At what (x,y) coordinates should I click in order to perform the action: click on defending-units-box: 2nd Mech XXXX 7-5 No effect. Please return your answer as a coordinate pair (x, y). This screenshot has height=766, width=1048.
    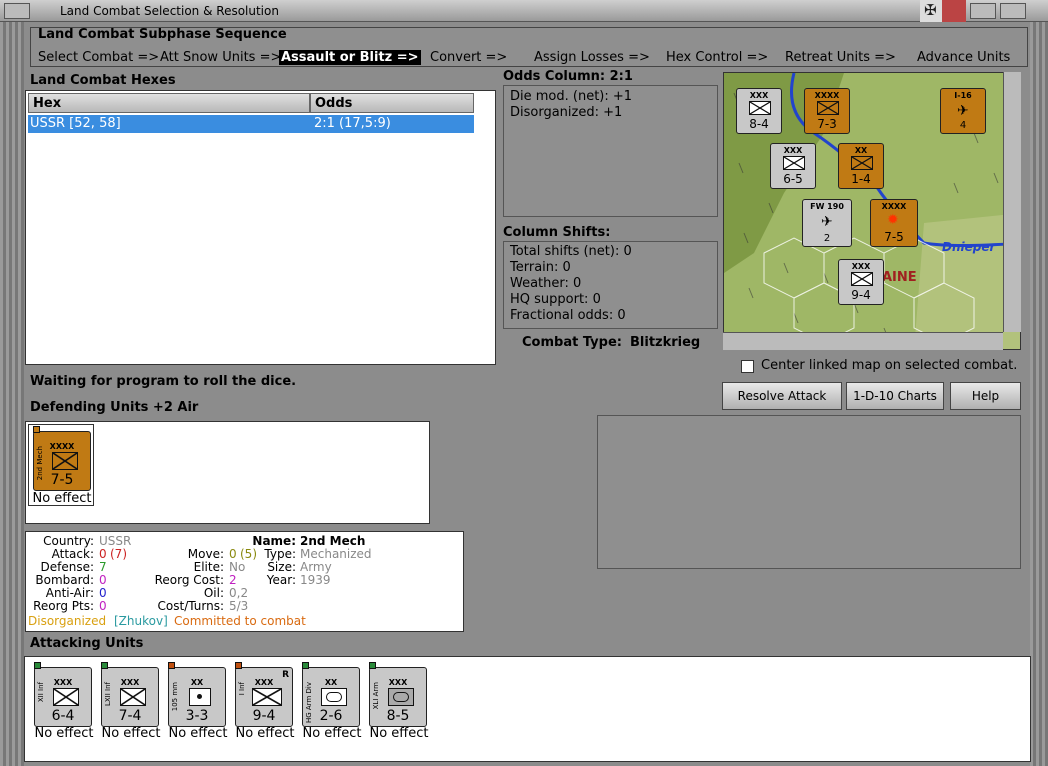
    Looking at the image, I should click on (227, 472).